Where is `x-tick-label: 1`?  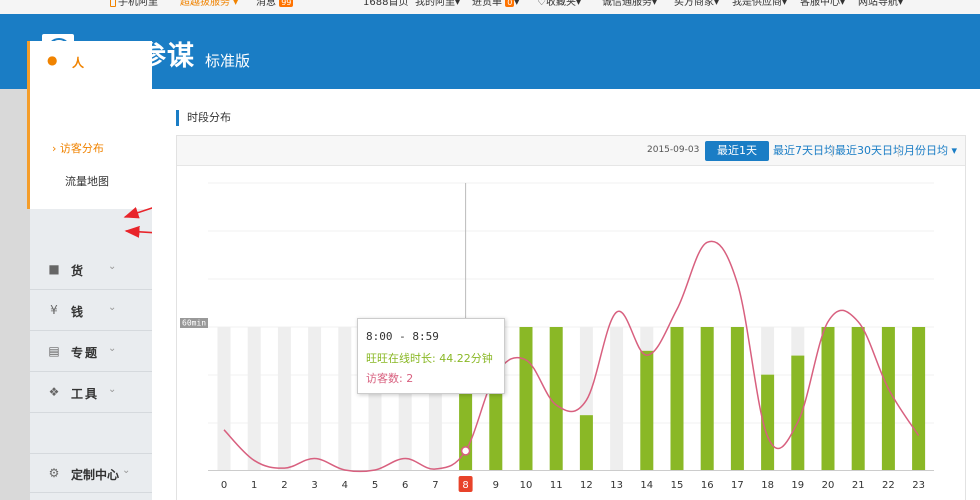
x-tick-label: 1 is located at coordinates (254, 485).